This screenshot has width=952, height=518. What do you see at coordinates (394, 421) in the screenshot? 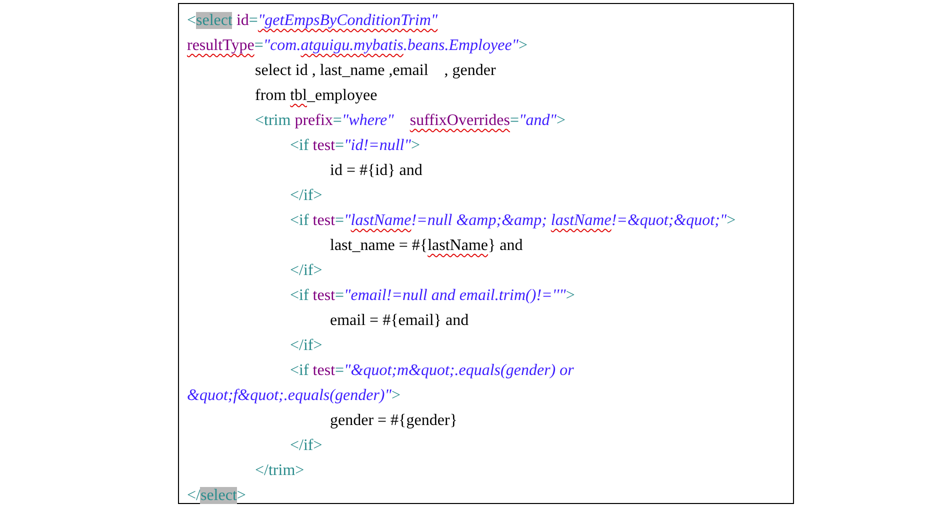
I see `code-line: gender = #{gender}` at bounding box center [394, 421].